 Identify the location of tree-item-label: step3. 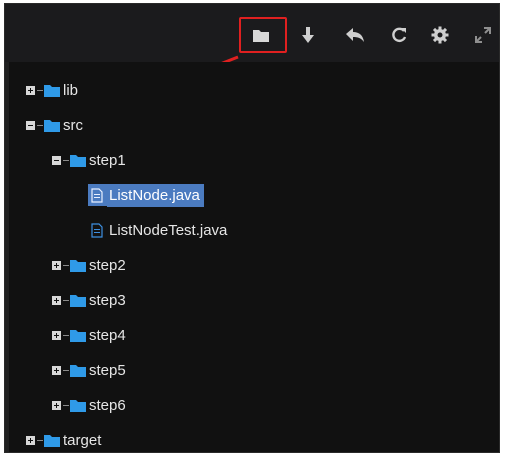
(107, 300).